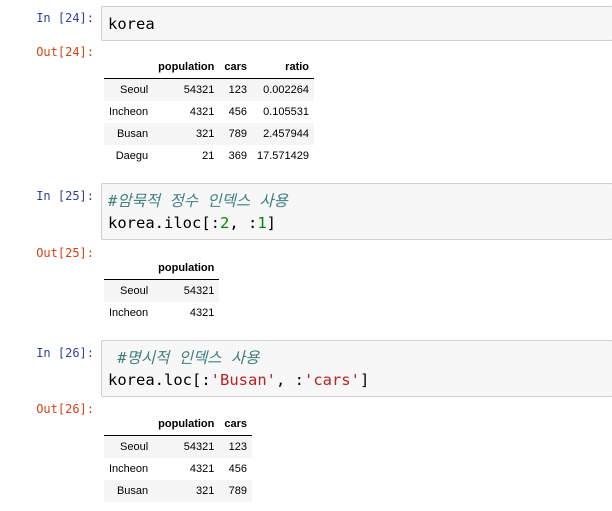  I want to click on table-row: Busan 321 789, so click(178, 491).